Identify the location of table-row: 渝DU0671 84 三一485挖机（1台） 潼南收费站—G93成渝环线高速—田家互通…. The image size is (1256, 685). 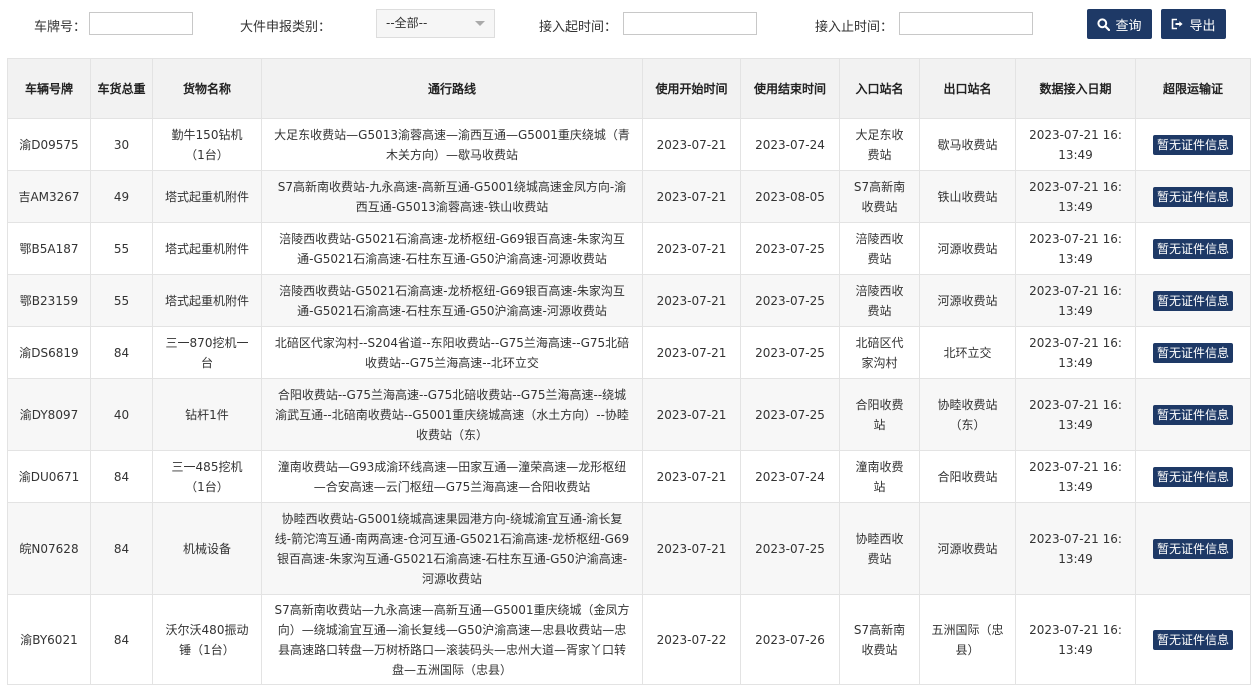
(629, 476).